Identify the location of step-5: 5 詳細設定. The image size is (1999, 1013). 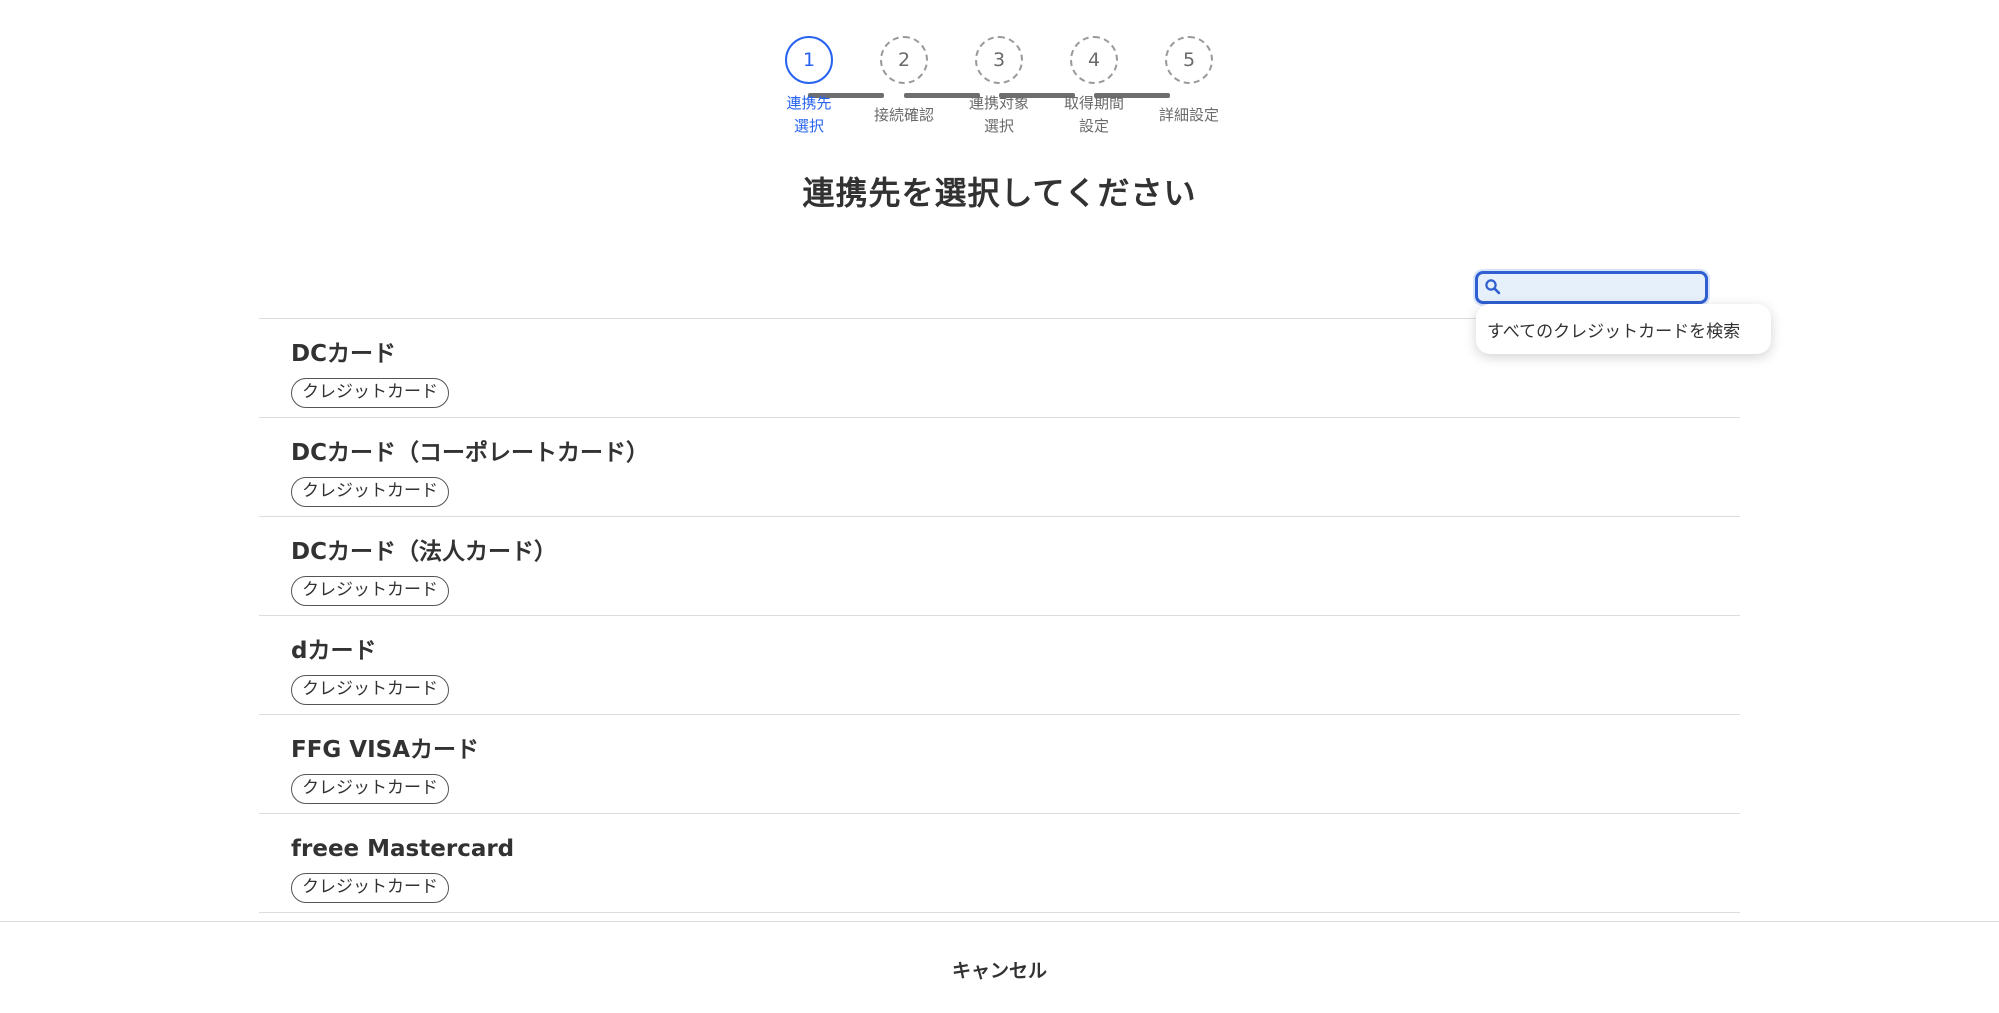
(1189, 87).